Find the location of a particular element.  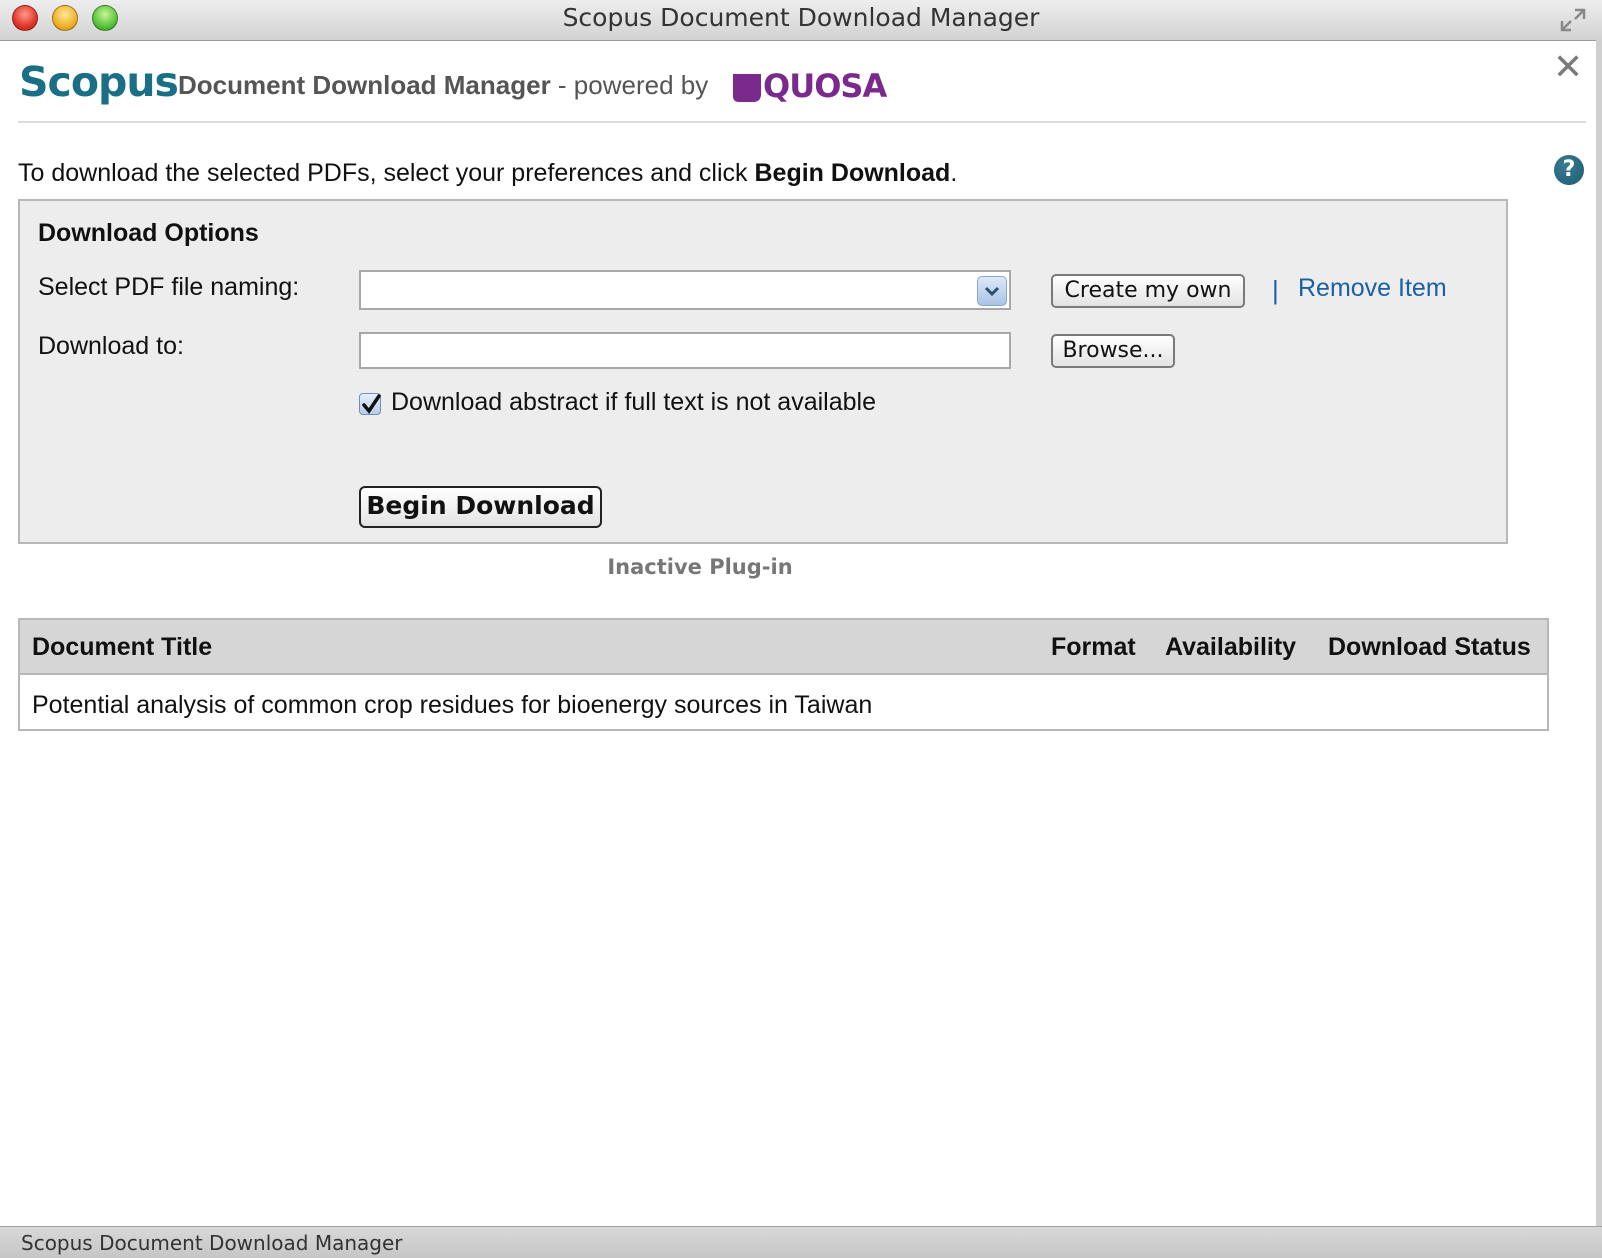

column-header-document-title: Document Title is located at coordinates (122, 647).